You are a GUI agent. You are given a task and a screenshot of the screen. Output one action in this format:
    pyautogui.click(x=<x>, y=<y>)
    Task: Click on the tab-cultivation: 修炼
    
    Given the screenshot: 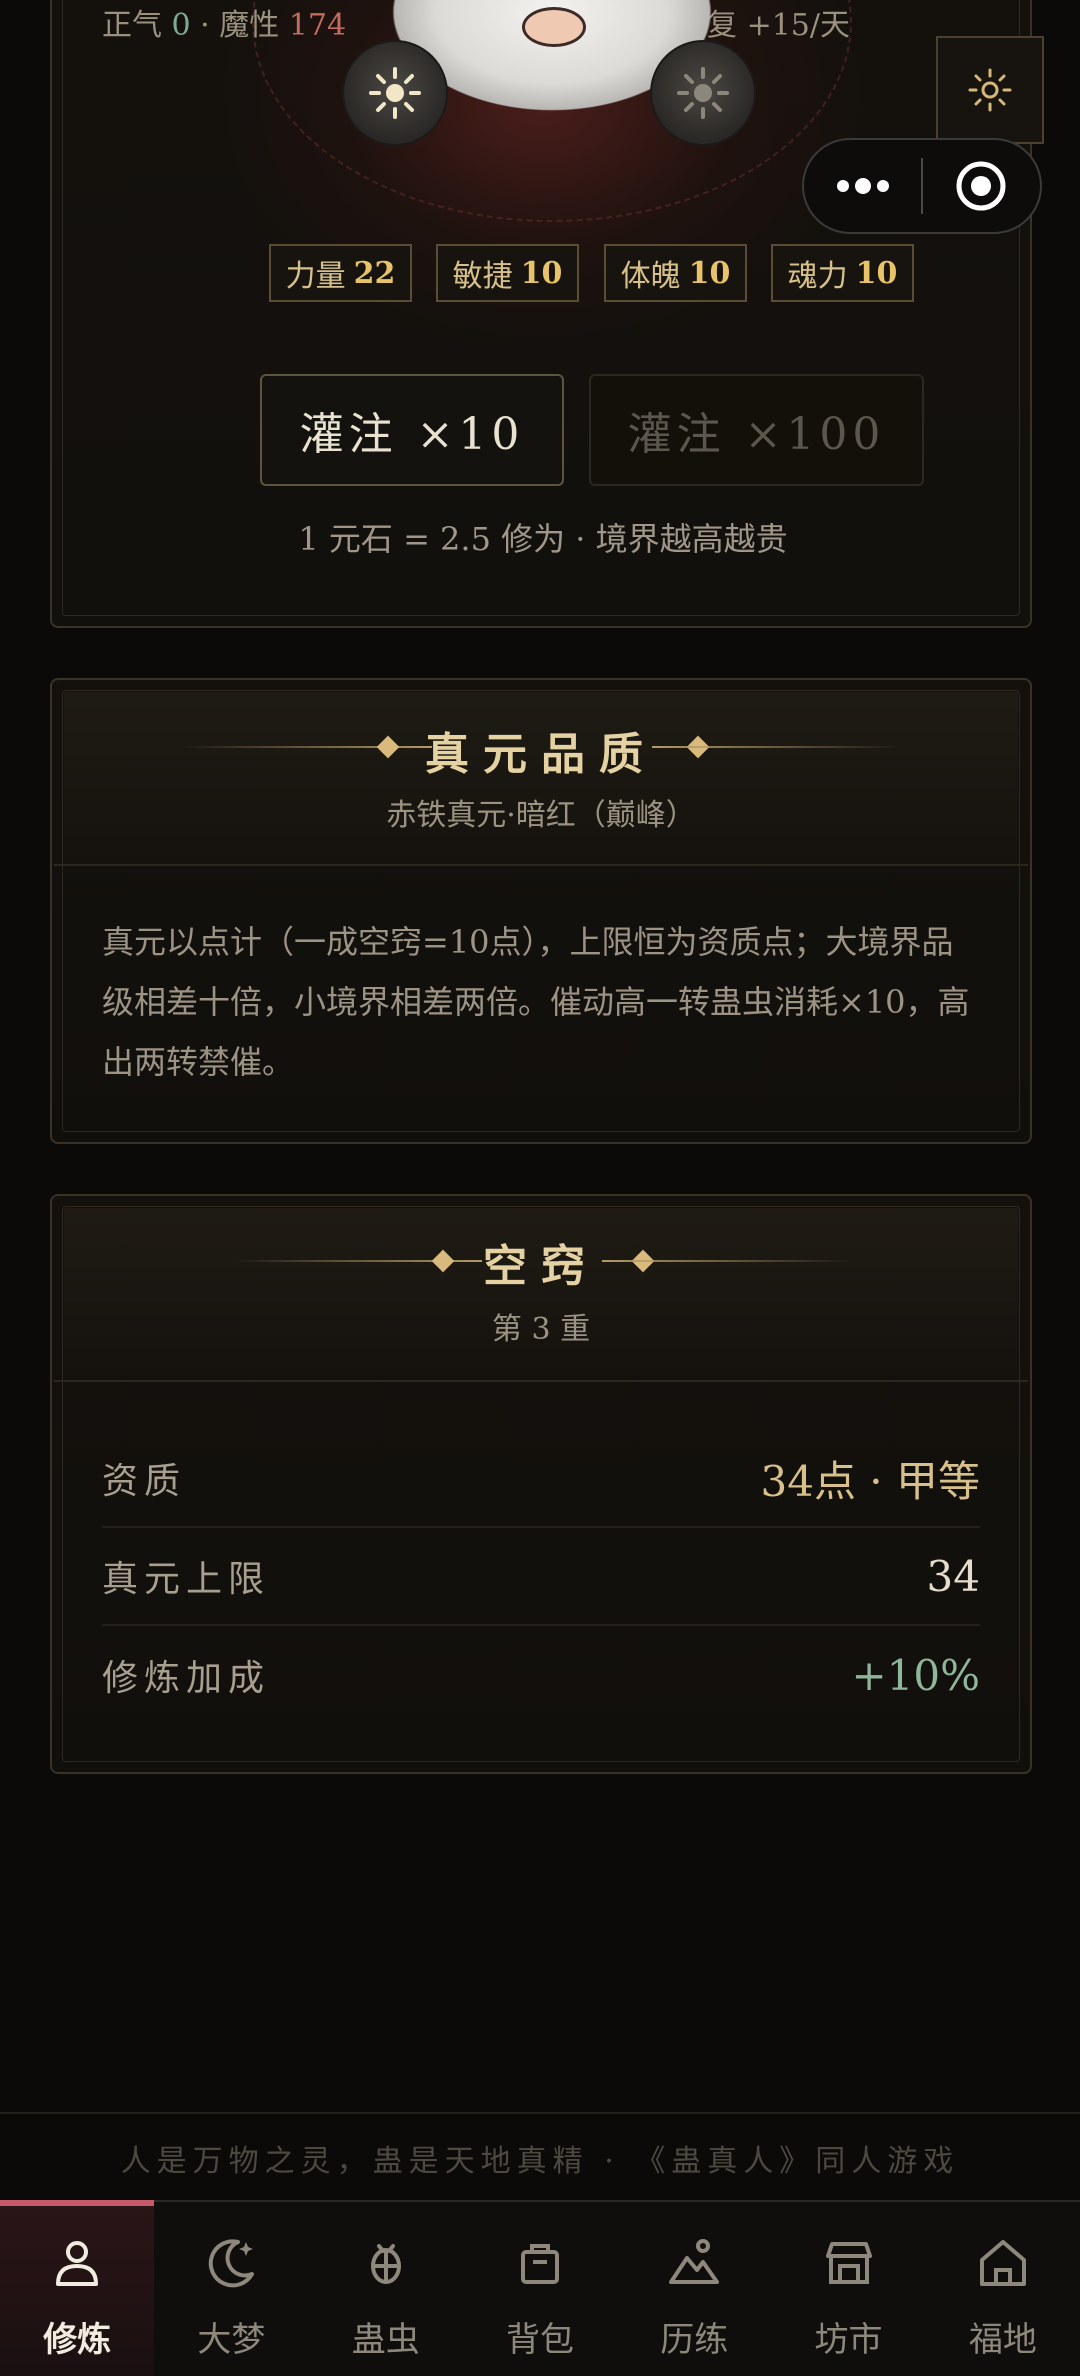 What is the action you would take?
    pyautogui.click(x=77, y=2288)
    